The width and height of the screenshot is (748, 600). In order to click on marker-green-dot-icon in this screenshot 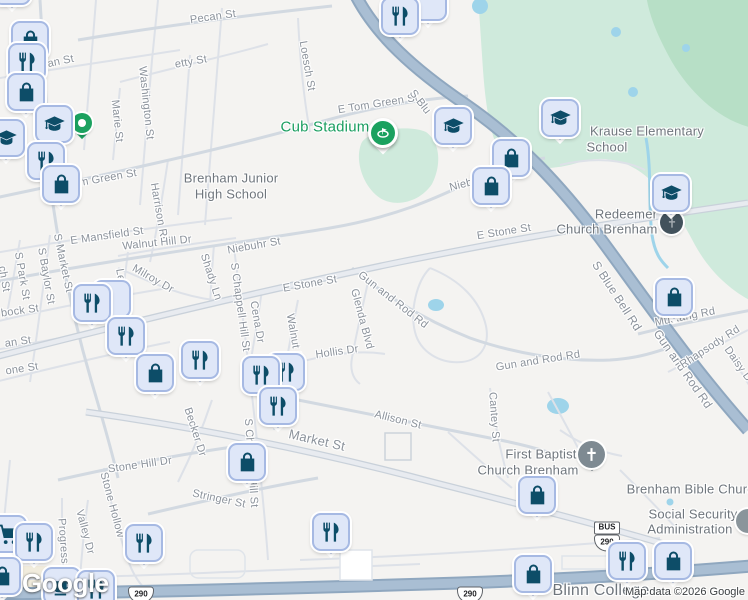, I will do `click(82, 126)`.